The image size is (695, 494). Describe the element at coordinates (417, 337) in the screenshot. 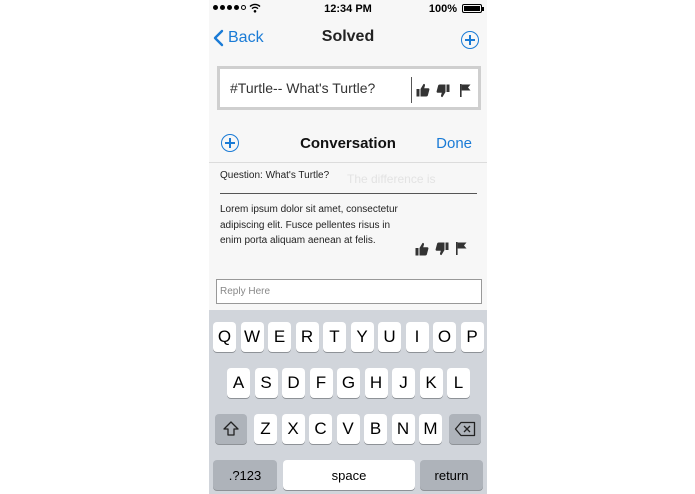

I see `key-i: I` at that location.